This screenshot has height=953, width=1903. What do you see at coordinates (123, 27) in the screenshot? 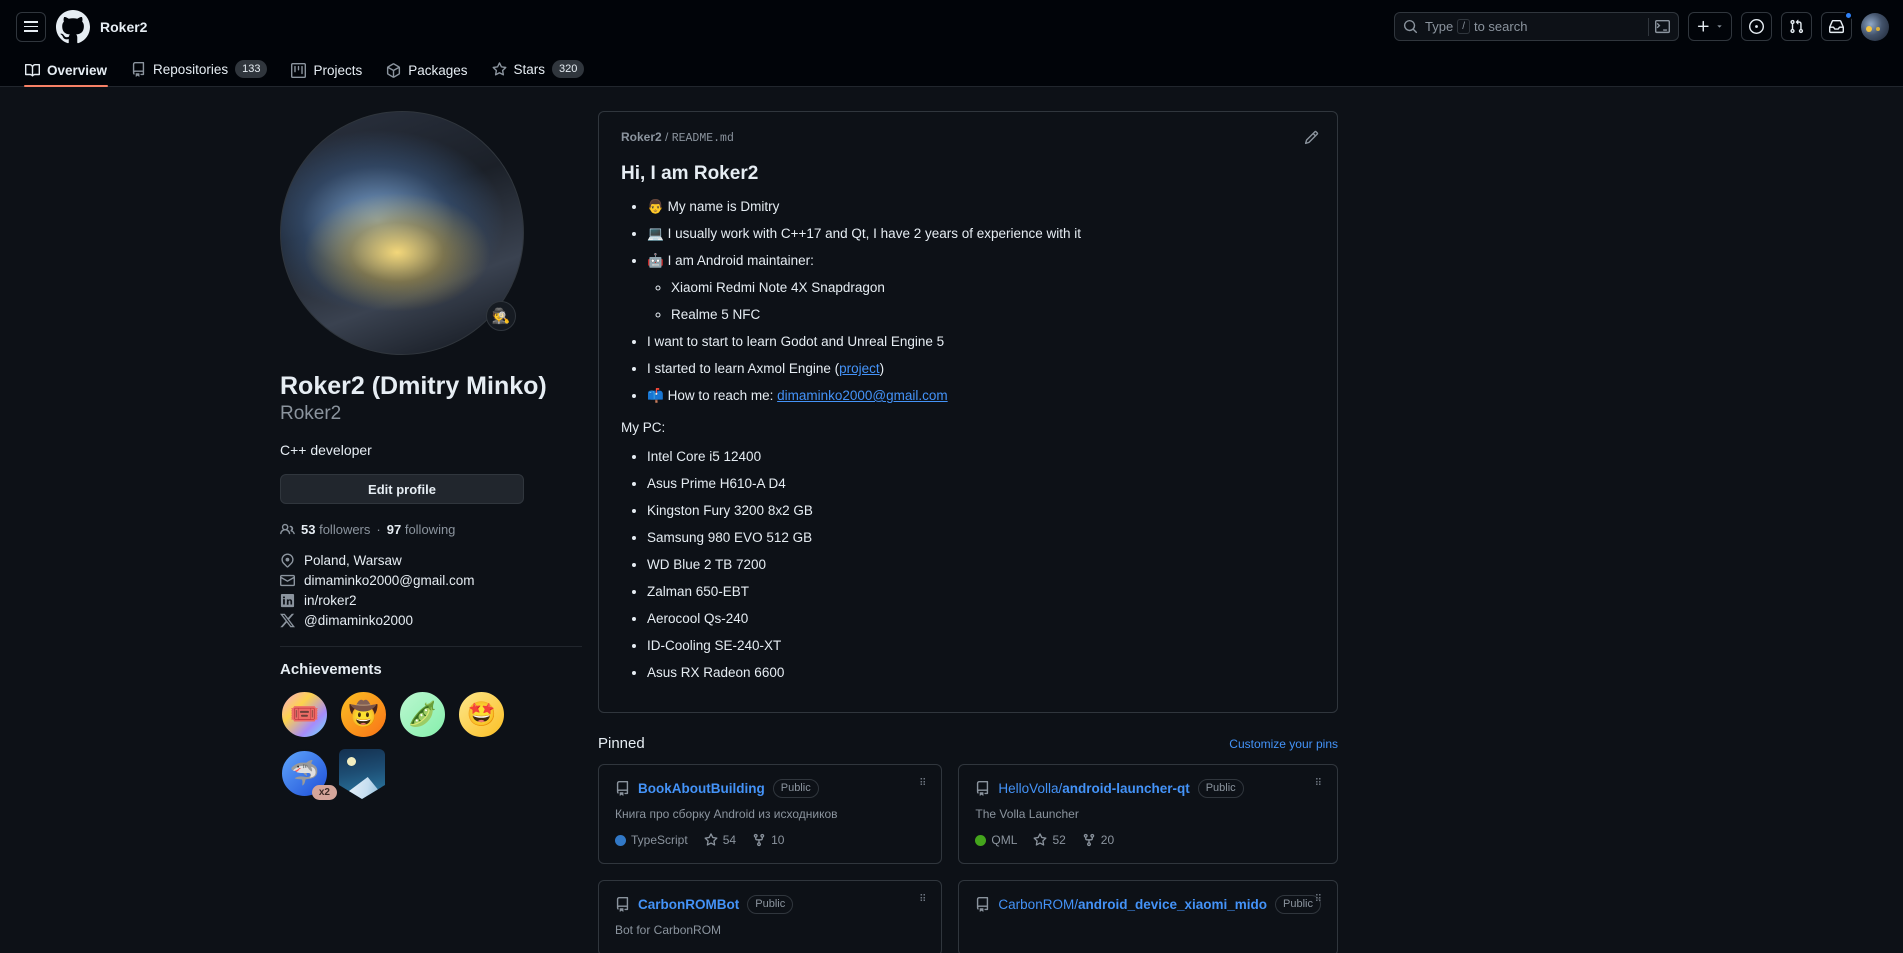
I see `header-owner-name: Roker2` at bounding box center [123, 27].